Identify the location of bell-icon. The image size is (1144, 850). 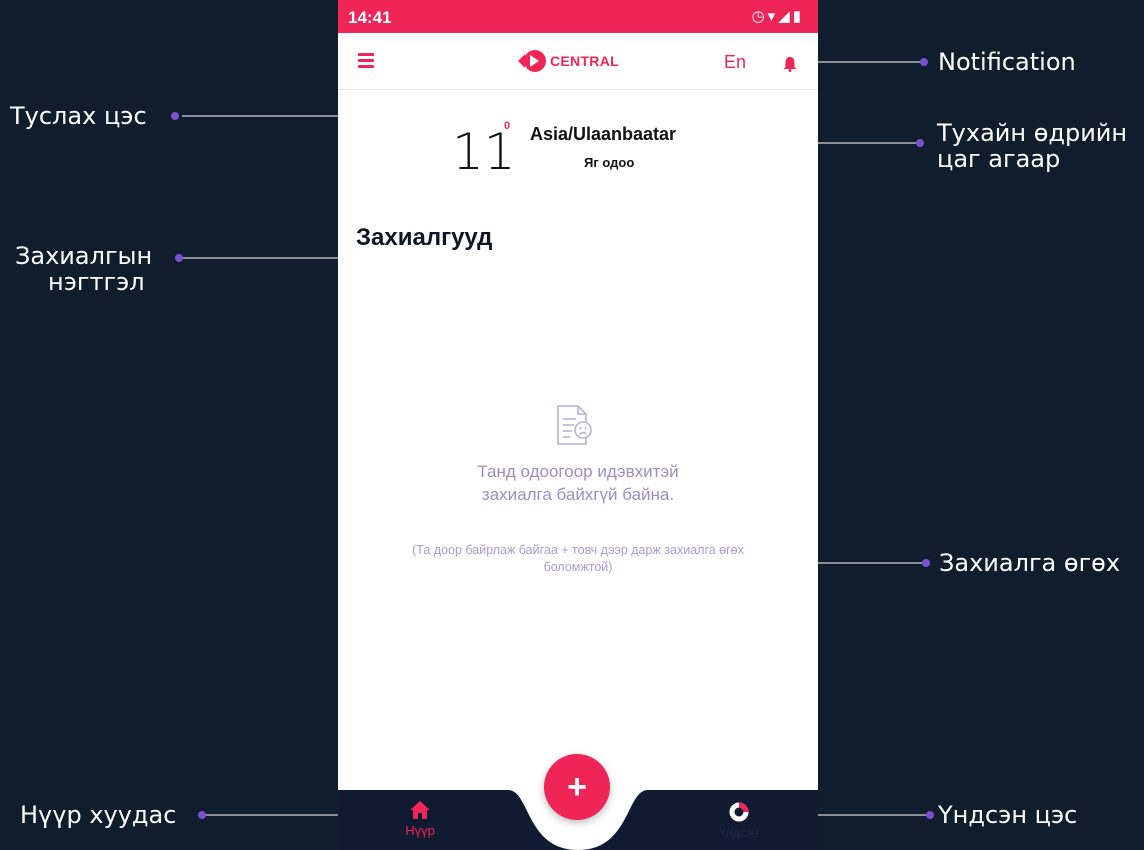
(790, 64).